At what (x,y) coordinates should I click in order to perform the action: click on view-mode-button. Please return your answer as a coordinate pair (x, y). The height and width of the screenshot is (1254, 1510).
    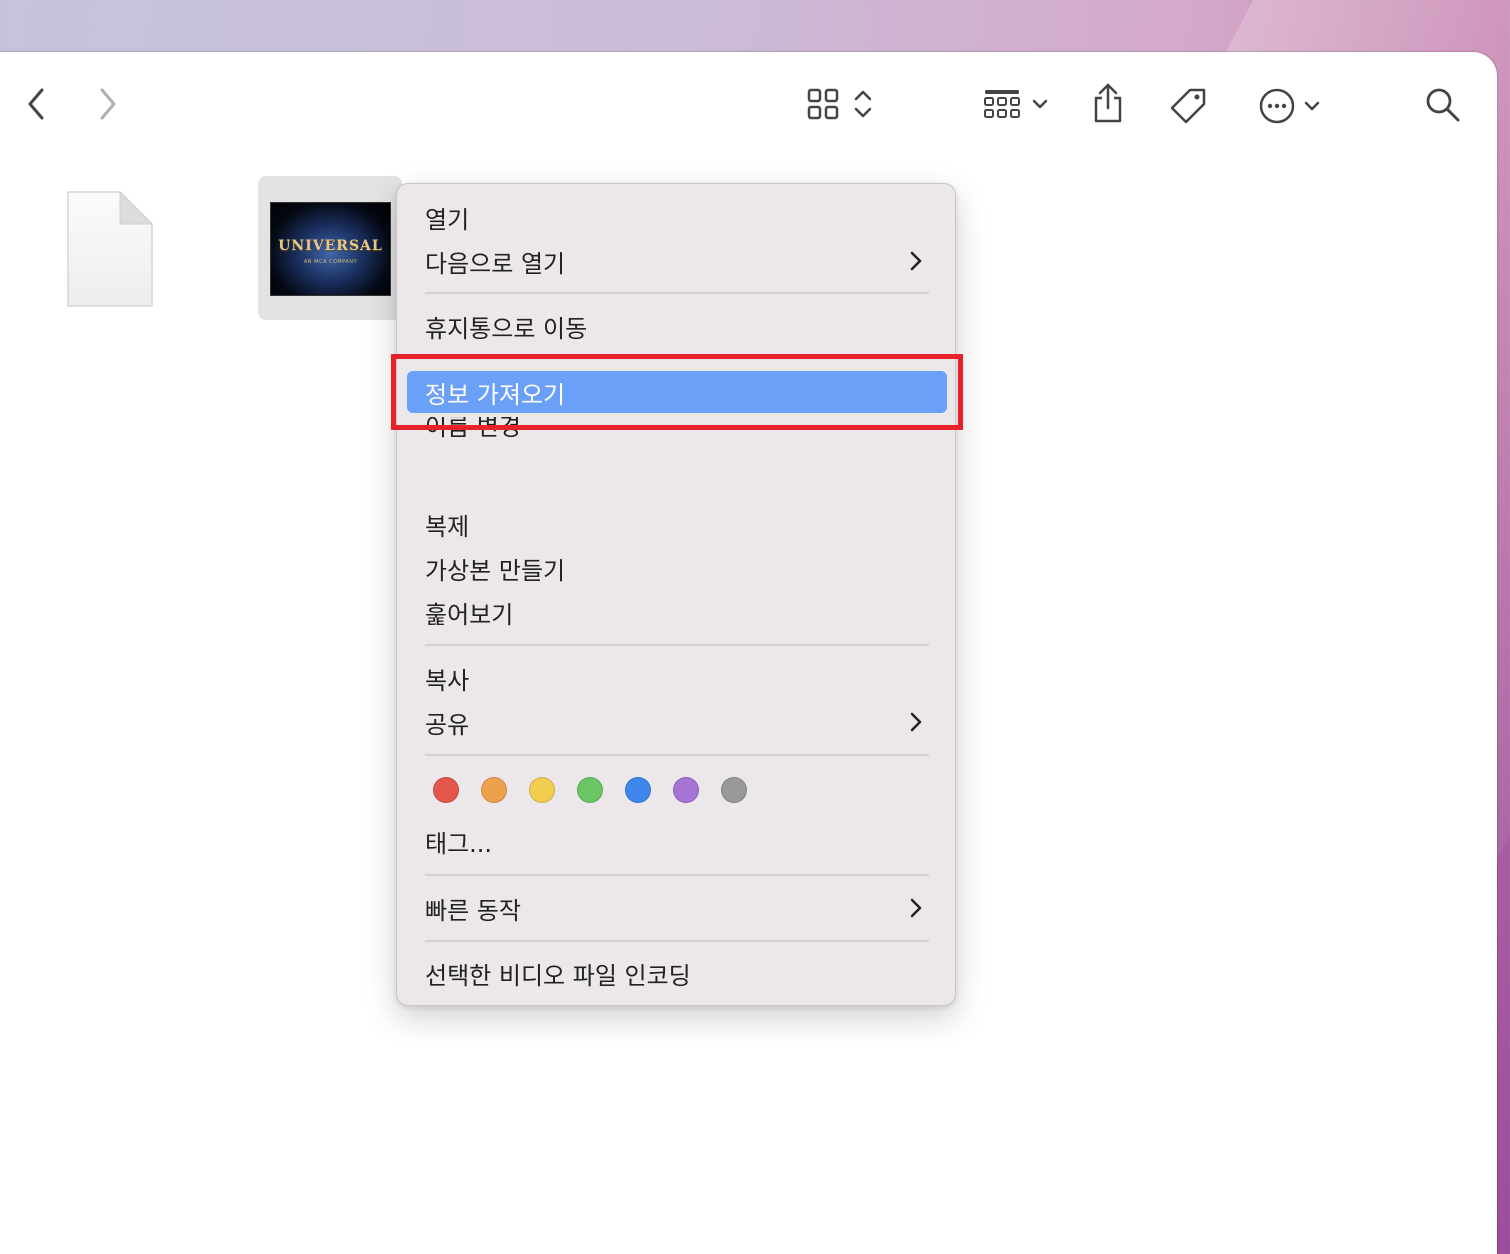
    Looking at the image, I should click on (840, 104).